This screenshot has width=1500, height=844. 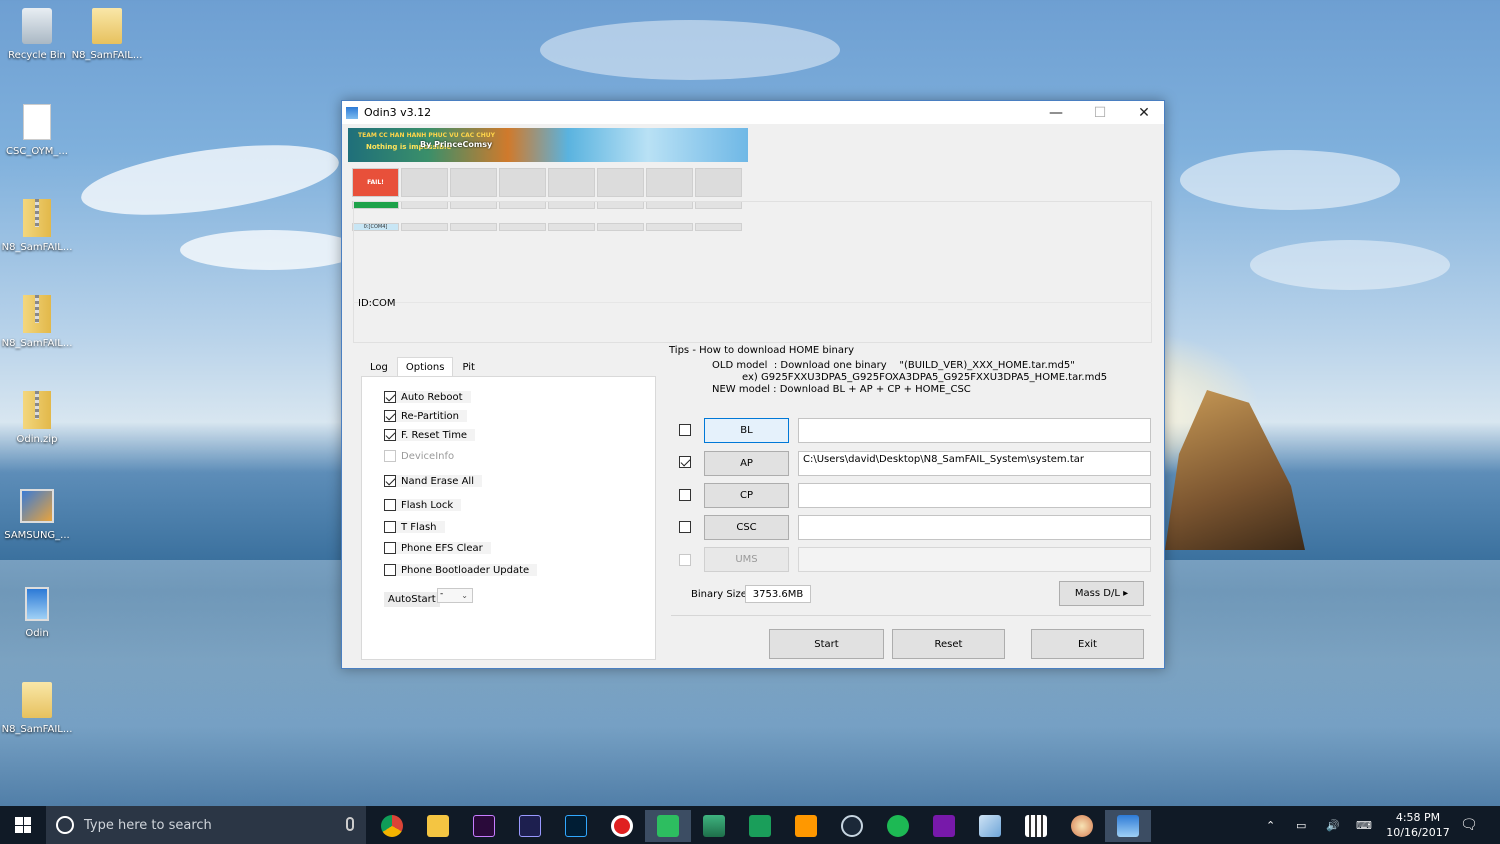 What do you see at coordinates (423, 505) in the screenshot?
I see `option-flash-lock: Flash Lock` at bounding box center [423, 505].